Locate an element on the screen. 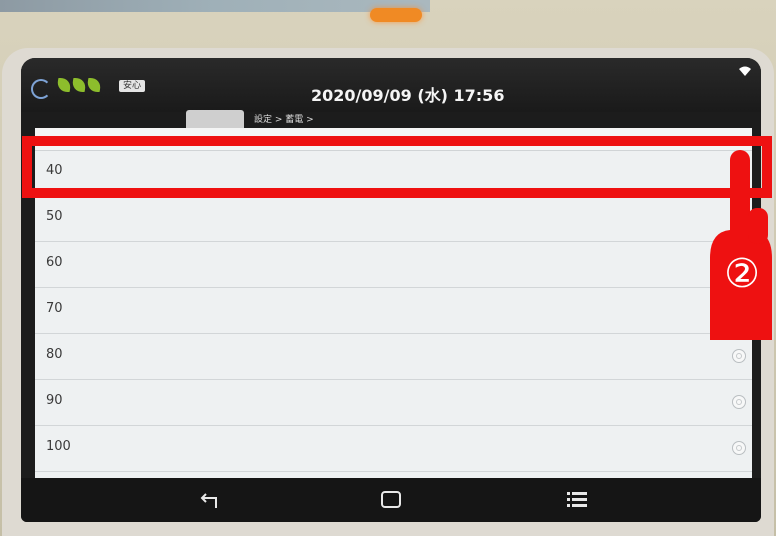 This screenshot has width=776, height=536. list-item-60: 60 is located at coordinates (393, 265).